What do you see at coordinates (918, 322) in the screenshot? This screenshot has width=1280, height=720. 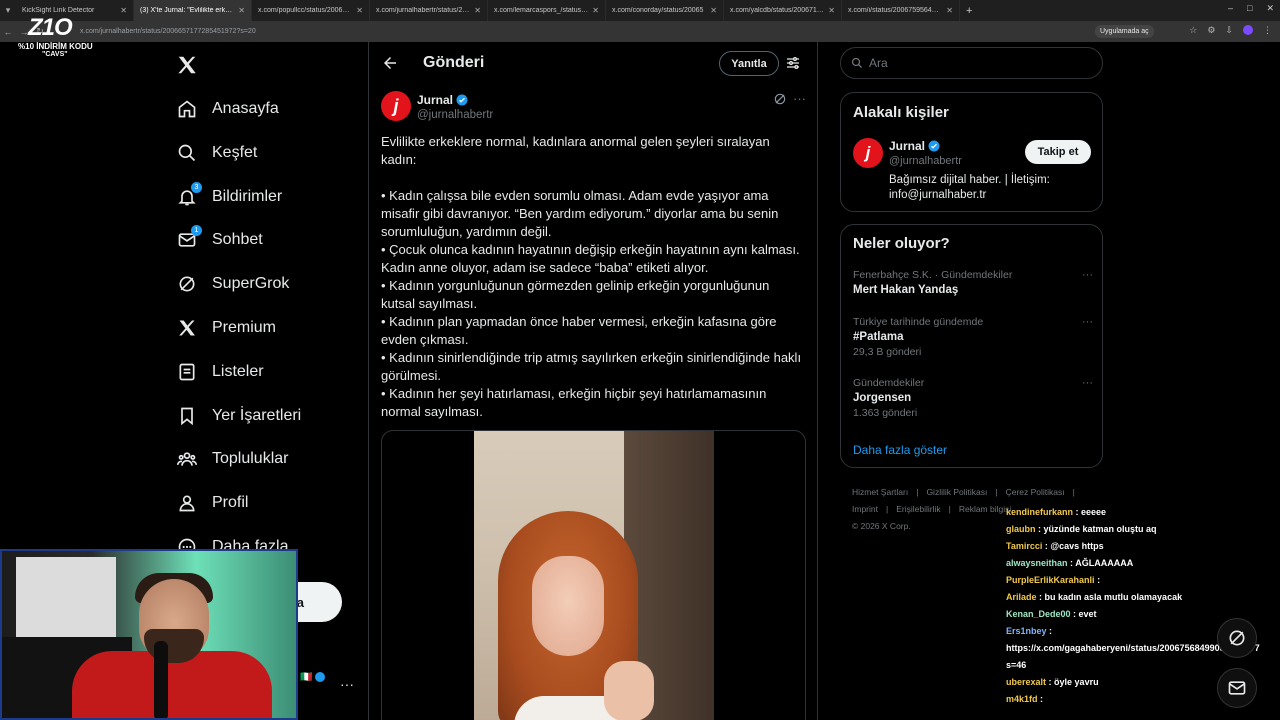 I see `trend-context: Türkiye tarihinde gündemde` at bounding box center [918, 322].